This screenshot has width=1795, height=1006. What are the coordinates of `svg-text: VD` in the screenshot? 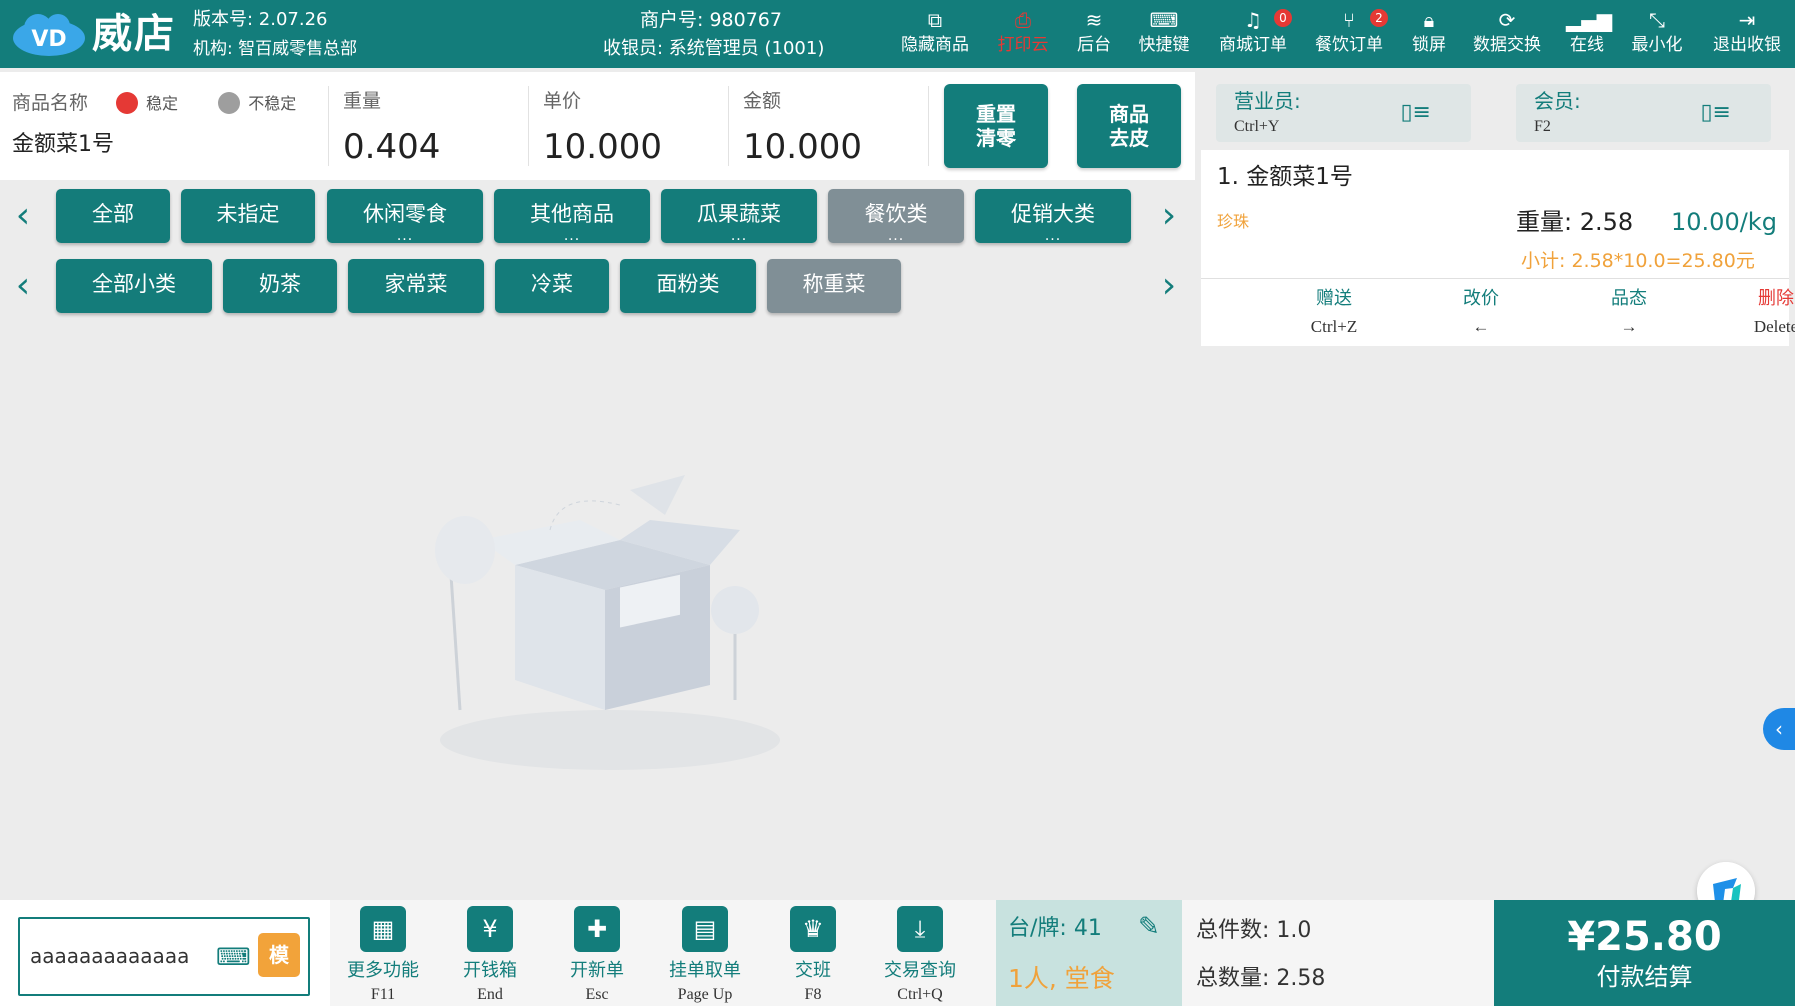 It's located at (48, 39).